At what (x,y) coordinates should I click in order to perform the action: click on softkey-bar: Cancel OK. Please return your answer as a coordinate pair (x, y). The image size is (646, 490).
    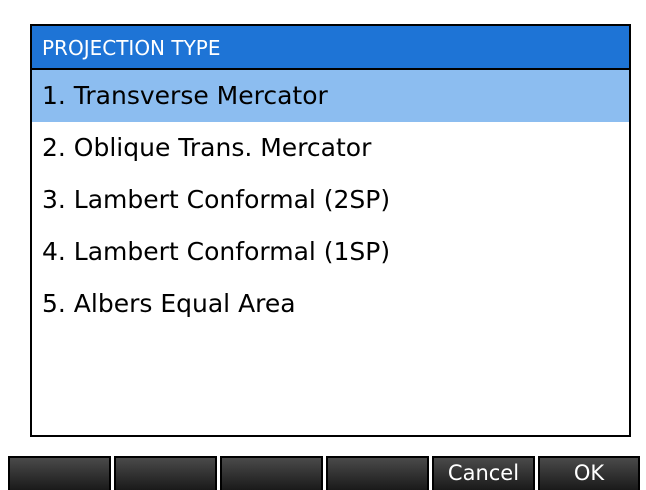
    Looking at the image, I should click on (323, 470).